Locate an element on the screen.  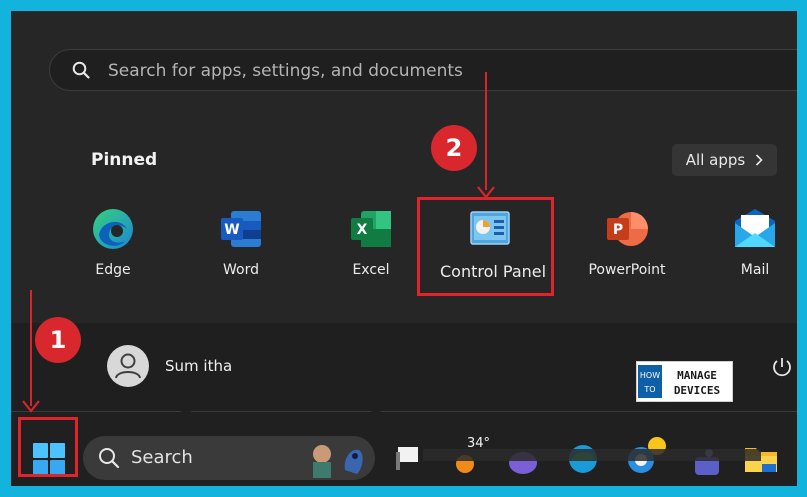
svg-text: TO is located at coordinates (649, 389).